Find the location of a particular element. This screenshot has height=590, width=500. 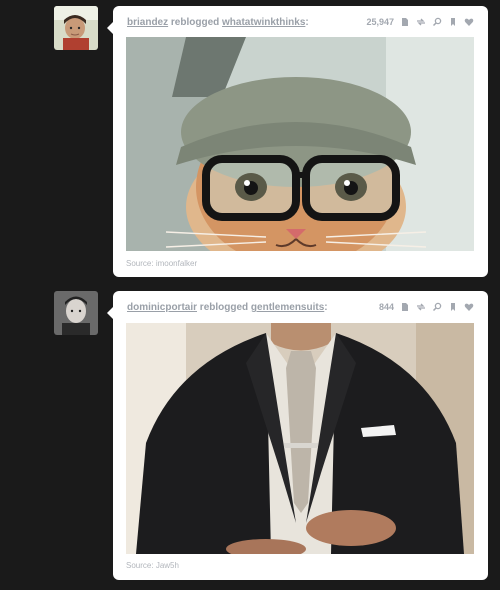

reblog-source-link: gentlemensuits is located at coordinates (287, 307).